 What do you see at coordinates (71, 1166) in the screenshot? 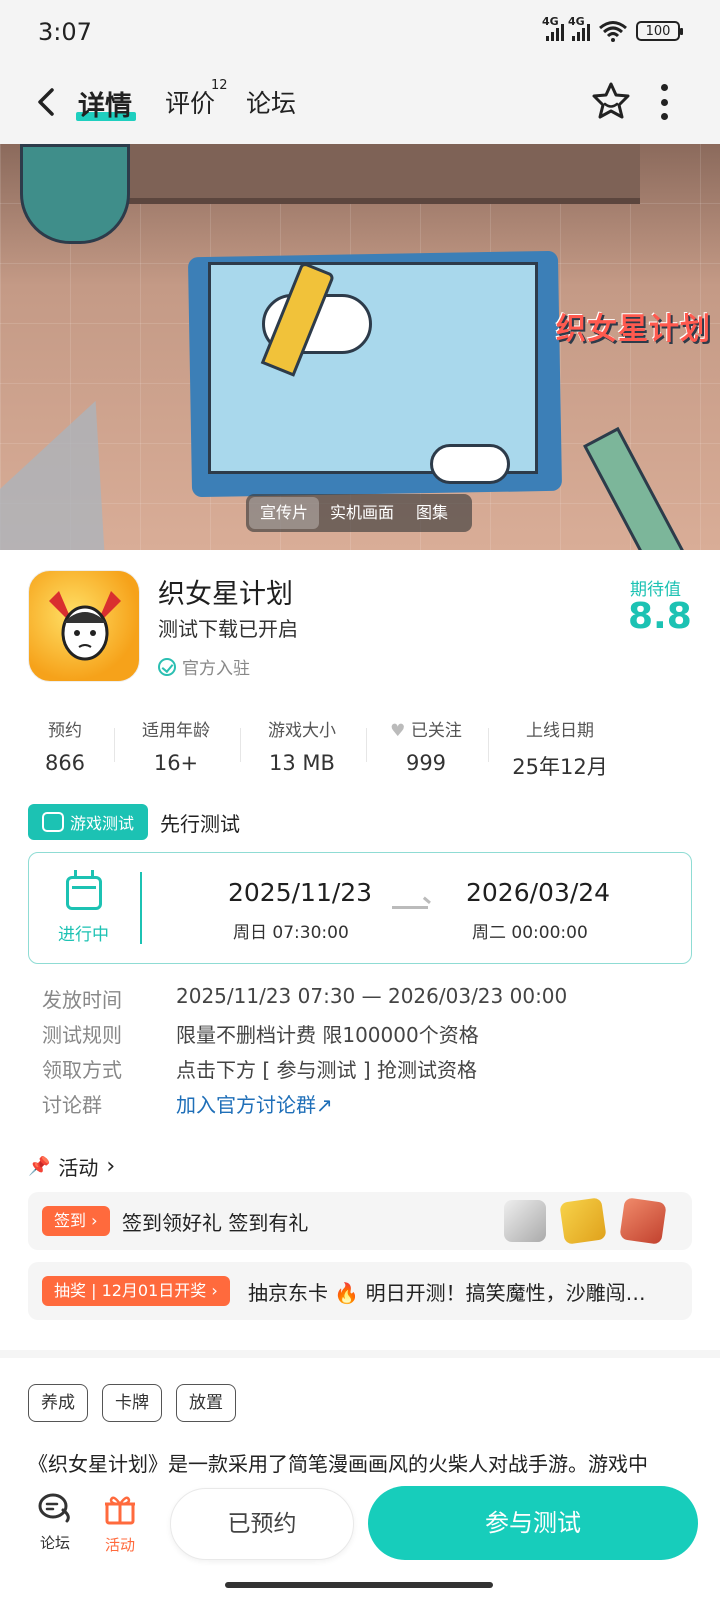
I see `activity-heading: 📌 活动 ›` at bounding box center [71, 1166].